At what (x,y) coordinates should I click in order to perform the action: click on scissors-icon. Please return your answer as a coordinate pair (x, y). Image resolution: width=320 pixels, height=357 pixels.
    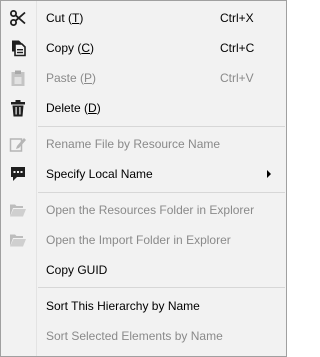
    Looking at the image, I should click on (18, 18).